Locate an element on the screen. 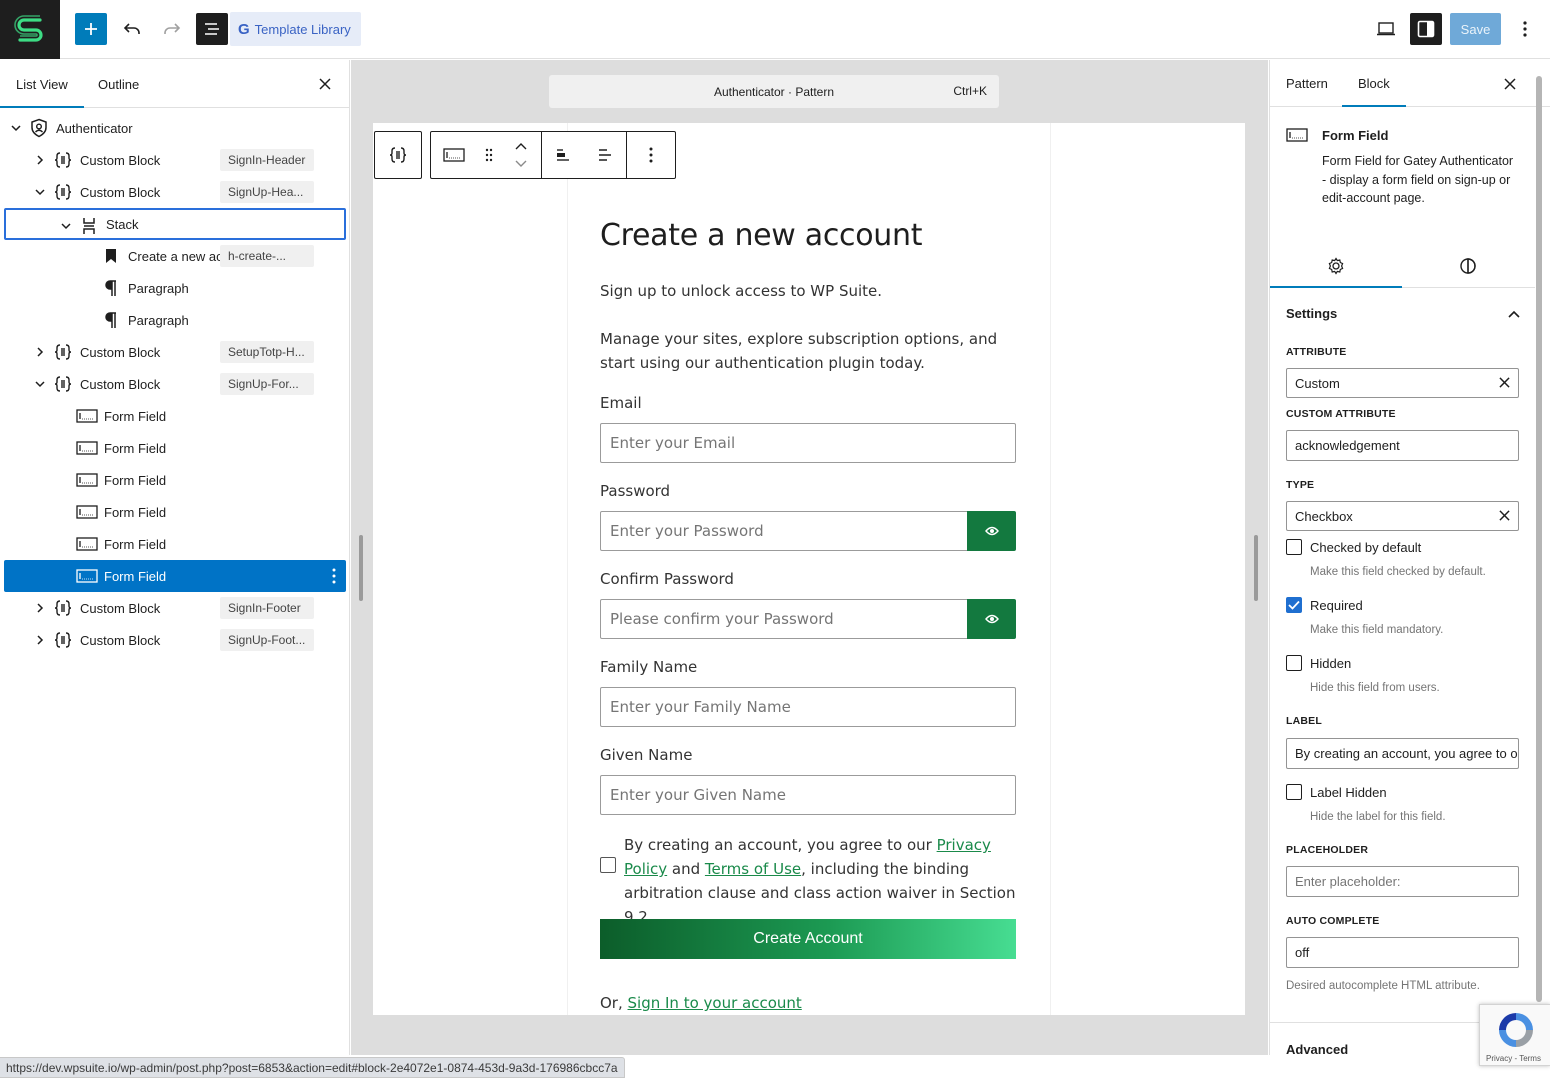 This screenshot has width=1550, height=1078. tab-pattern: Pattern is located at coordinates (1307, 83).